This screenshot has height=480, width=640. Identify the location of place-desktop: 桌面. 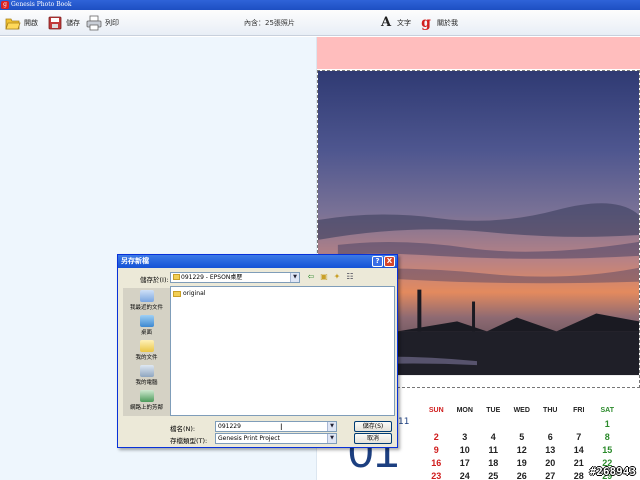
(146, 325).